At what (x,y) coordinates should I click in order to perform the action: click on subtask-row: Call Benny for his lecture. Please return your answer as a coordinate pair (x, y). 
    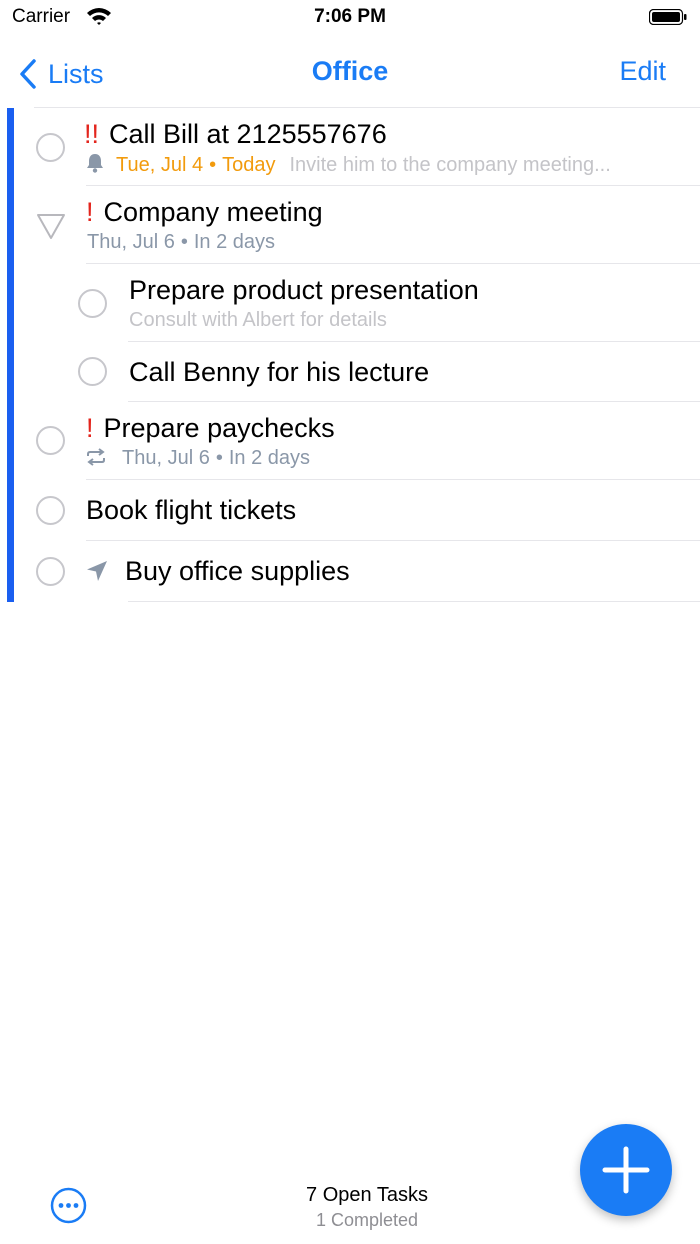
    Looking at the image, I should click on (357, 372).